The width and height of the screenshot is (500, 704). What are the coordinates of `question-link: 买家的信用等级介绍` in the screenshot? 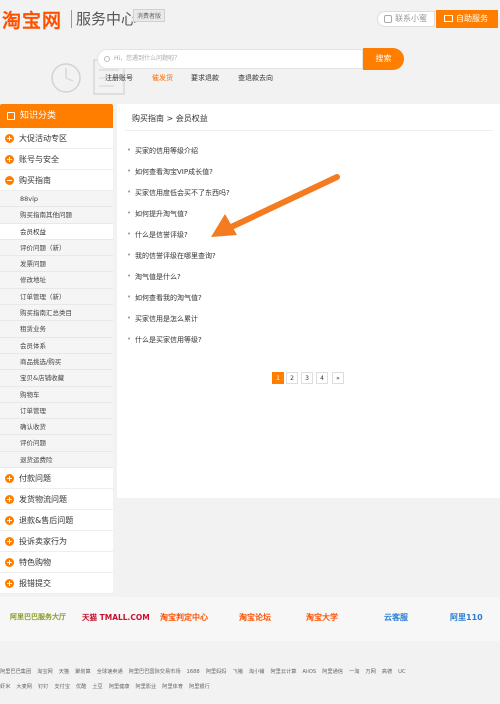 It's located at (162, 151).